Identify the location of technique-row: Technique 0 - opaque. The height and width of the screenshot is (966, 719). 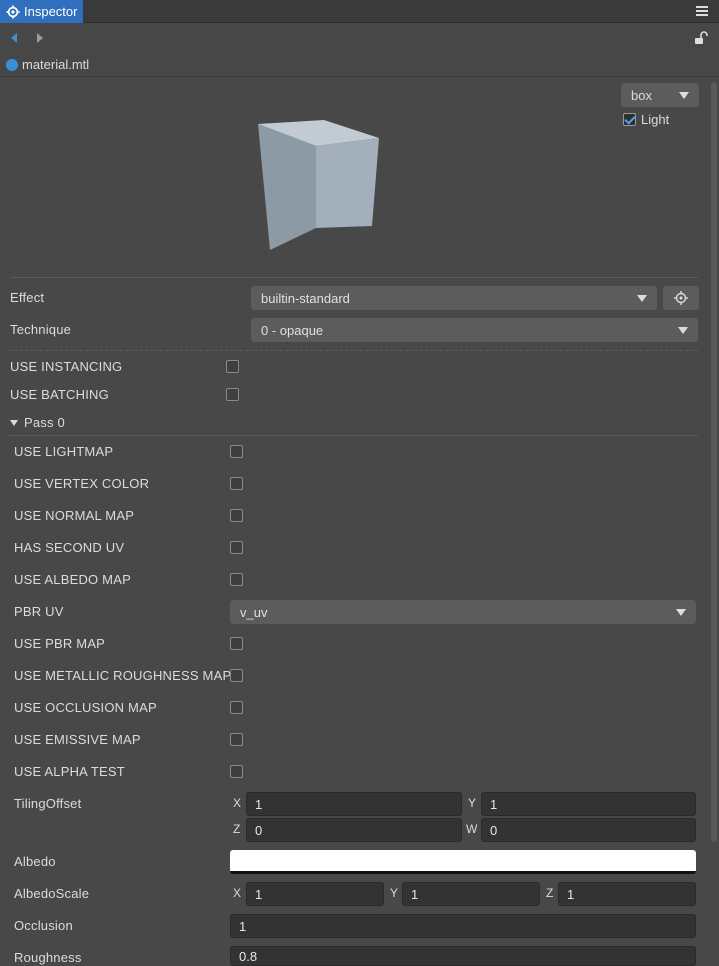
(359, 330).